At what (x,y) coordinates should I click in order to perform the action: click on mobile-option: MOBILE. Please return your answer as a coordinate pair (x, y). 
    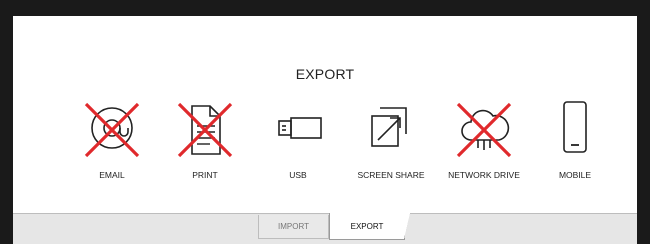
    Looking at the image, I should click on (575, 140).